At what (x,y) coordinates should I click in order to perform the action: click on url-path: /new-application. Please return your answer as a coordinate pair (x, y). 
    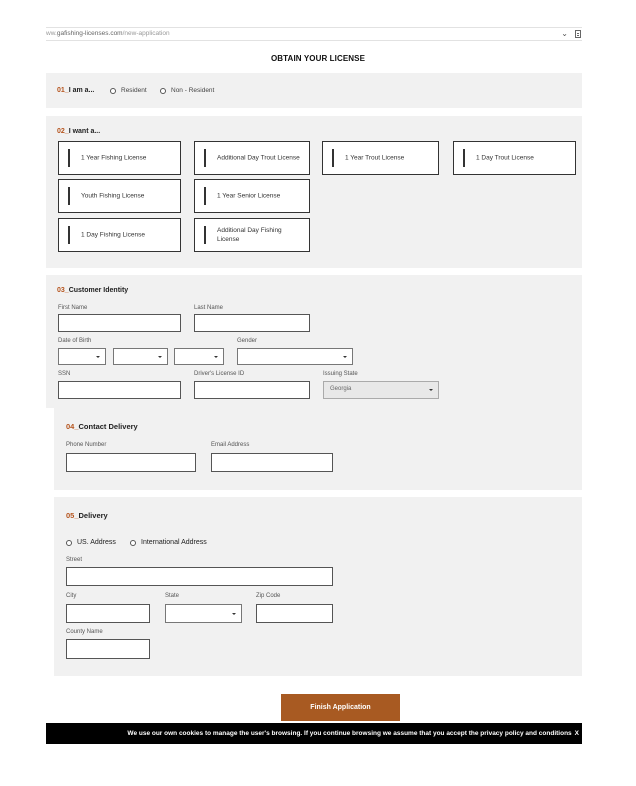
    Looking at the image, I should click on (146, 33).